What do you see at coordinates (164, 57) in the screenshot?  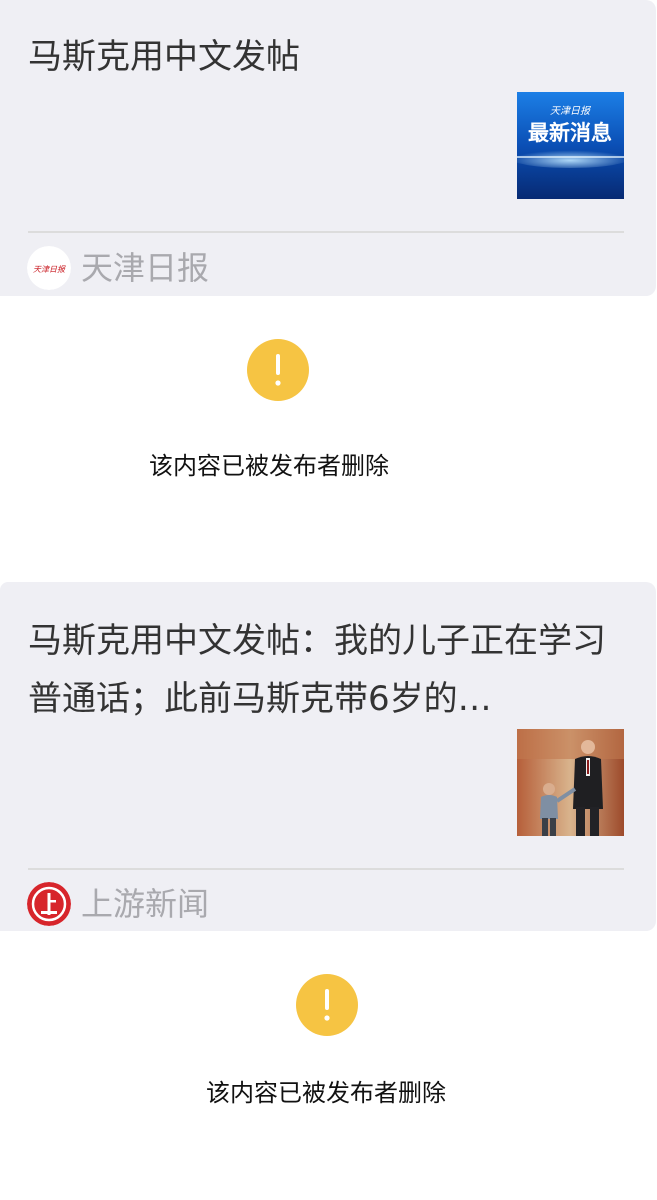 I see `article-title: 马斯克用中文发帖` at bounding box center [164, 57].